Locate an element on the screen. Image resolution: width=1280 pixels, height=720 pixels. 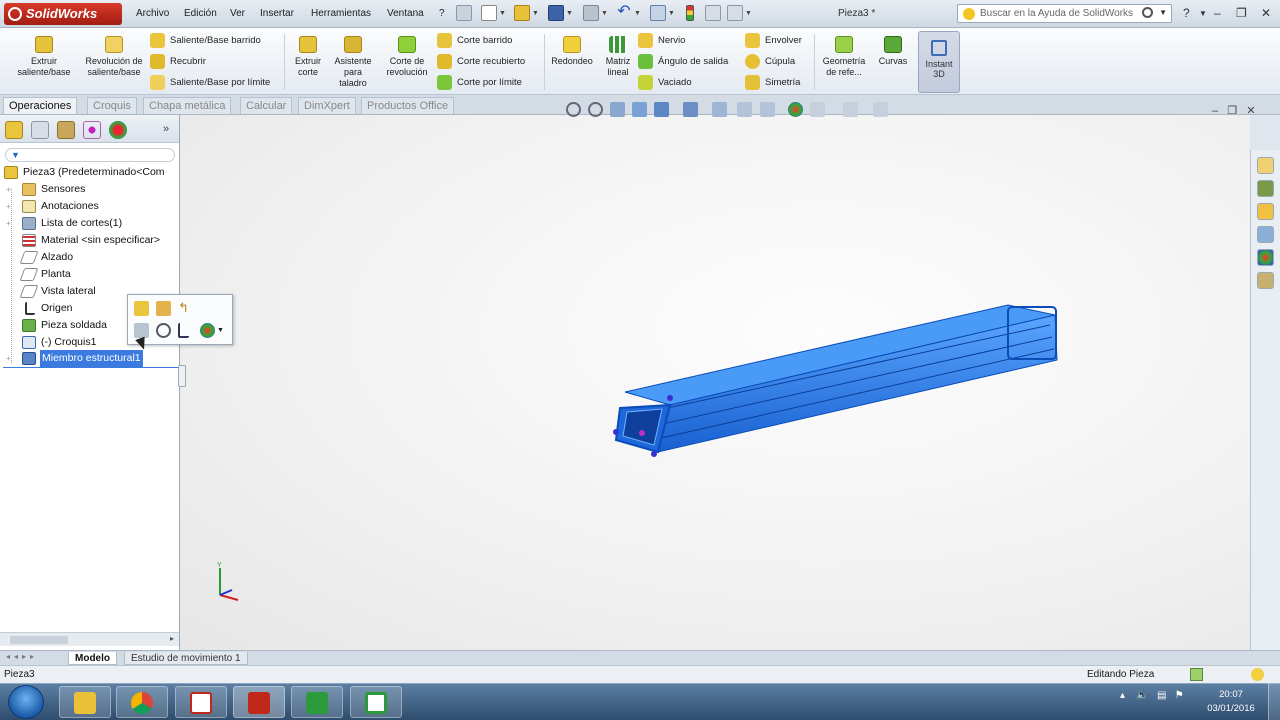
options-dropdown-icon: ▼ is located at coordinates (748, 13).